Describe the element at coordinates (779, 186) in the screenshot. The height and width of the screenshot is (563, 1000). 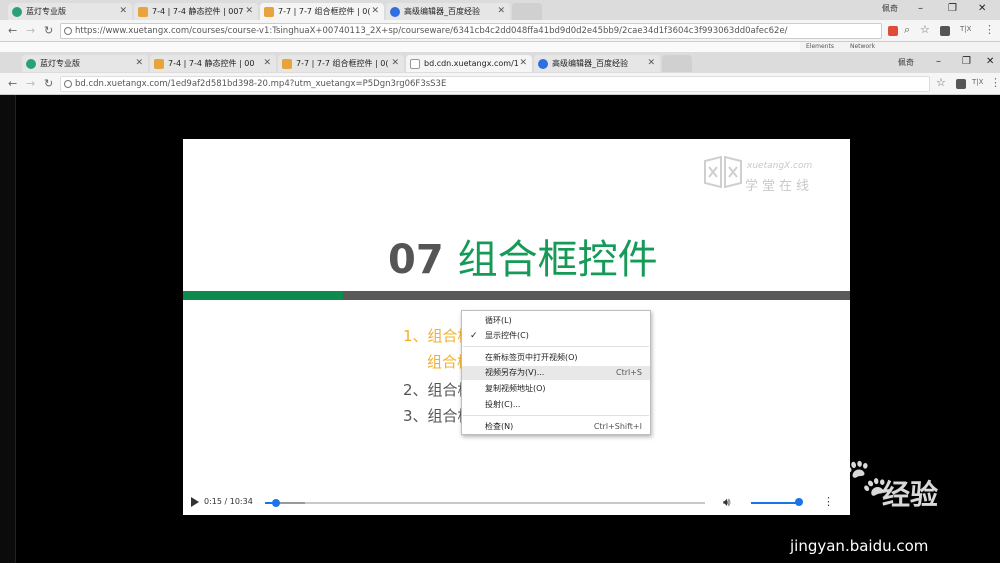
I see `logo-name: 学堂在线` at that location.